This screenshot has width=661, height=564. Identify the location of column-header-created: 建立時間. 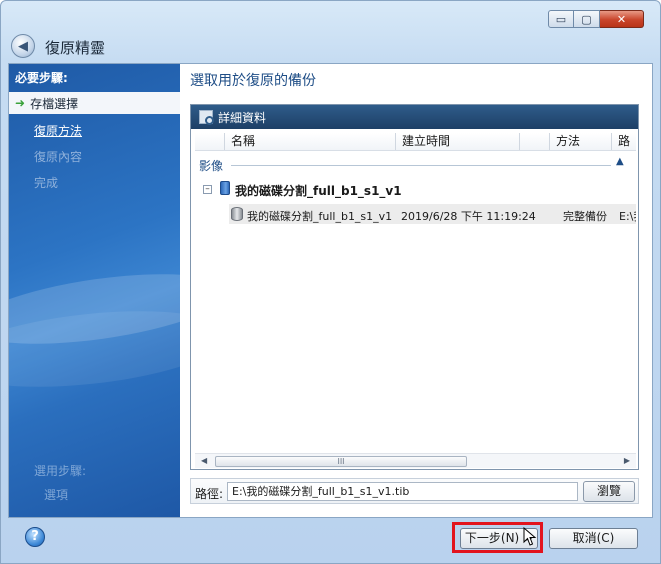
(458, 141).